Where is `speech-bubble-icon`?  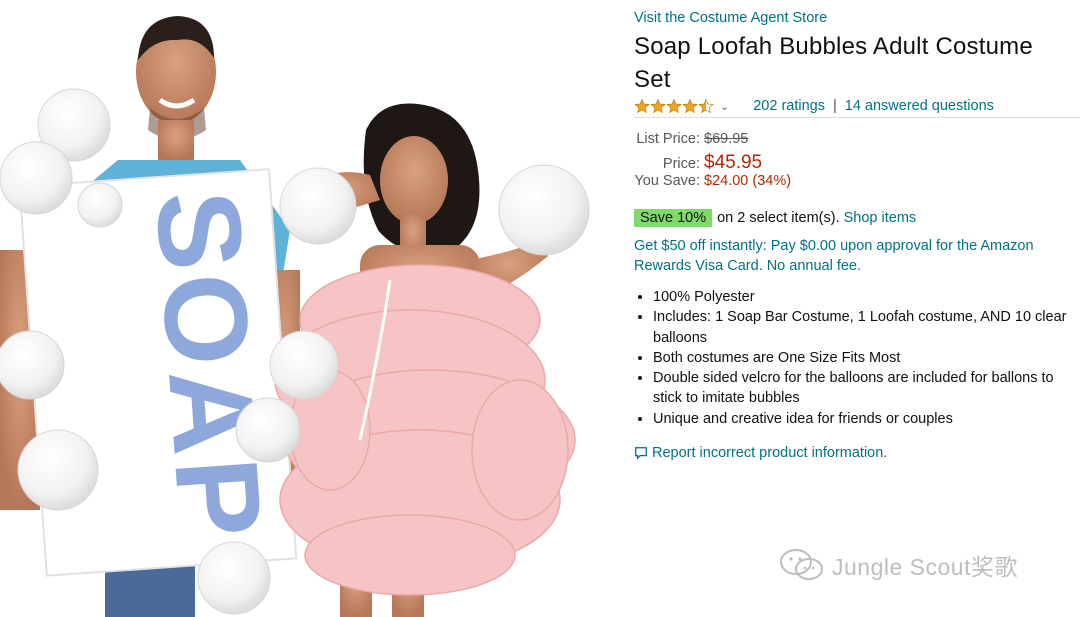
speech-bubble-icon is located at coordinates (641, 453).